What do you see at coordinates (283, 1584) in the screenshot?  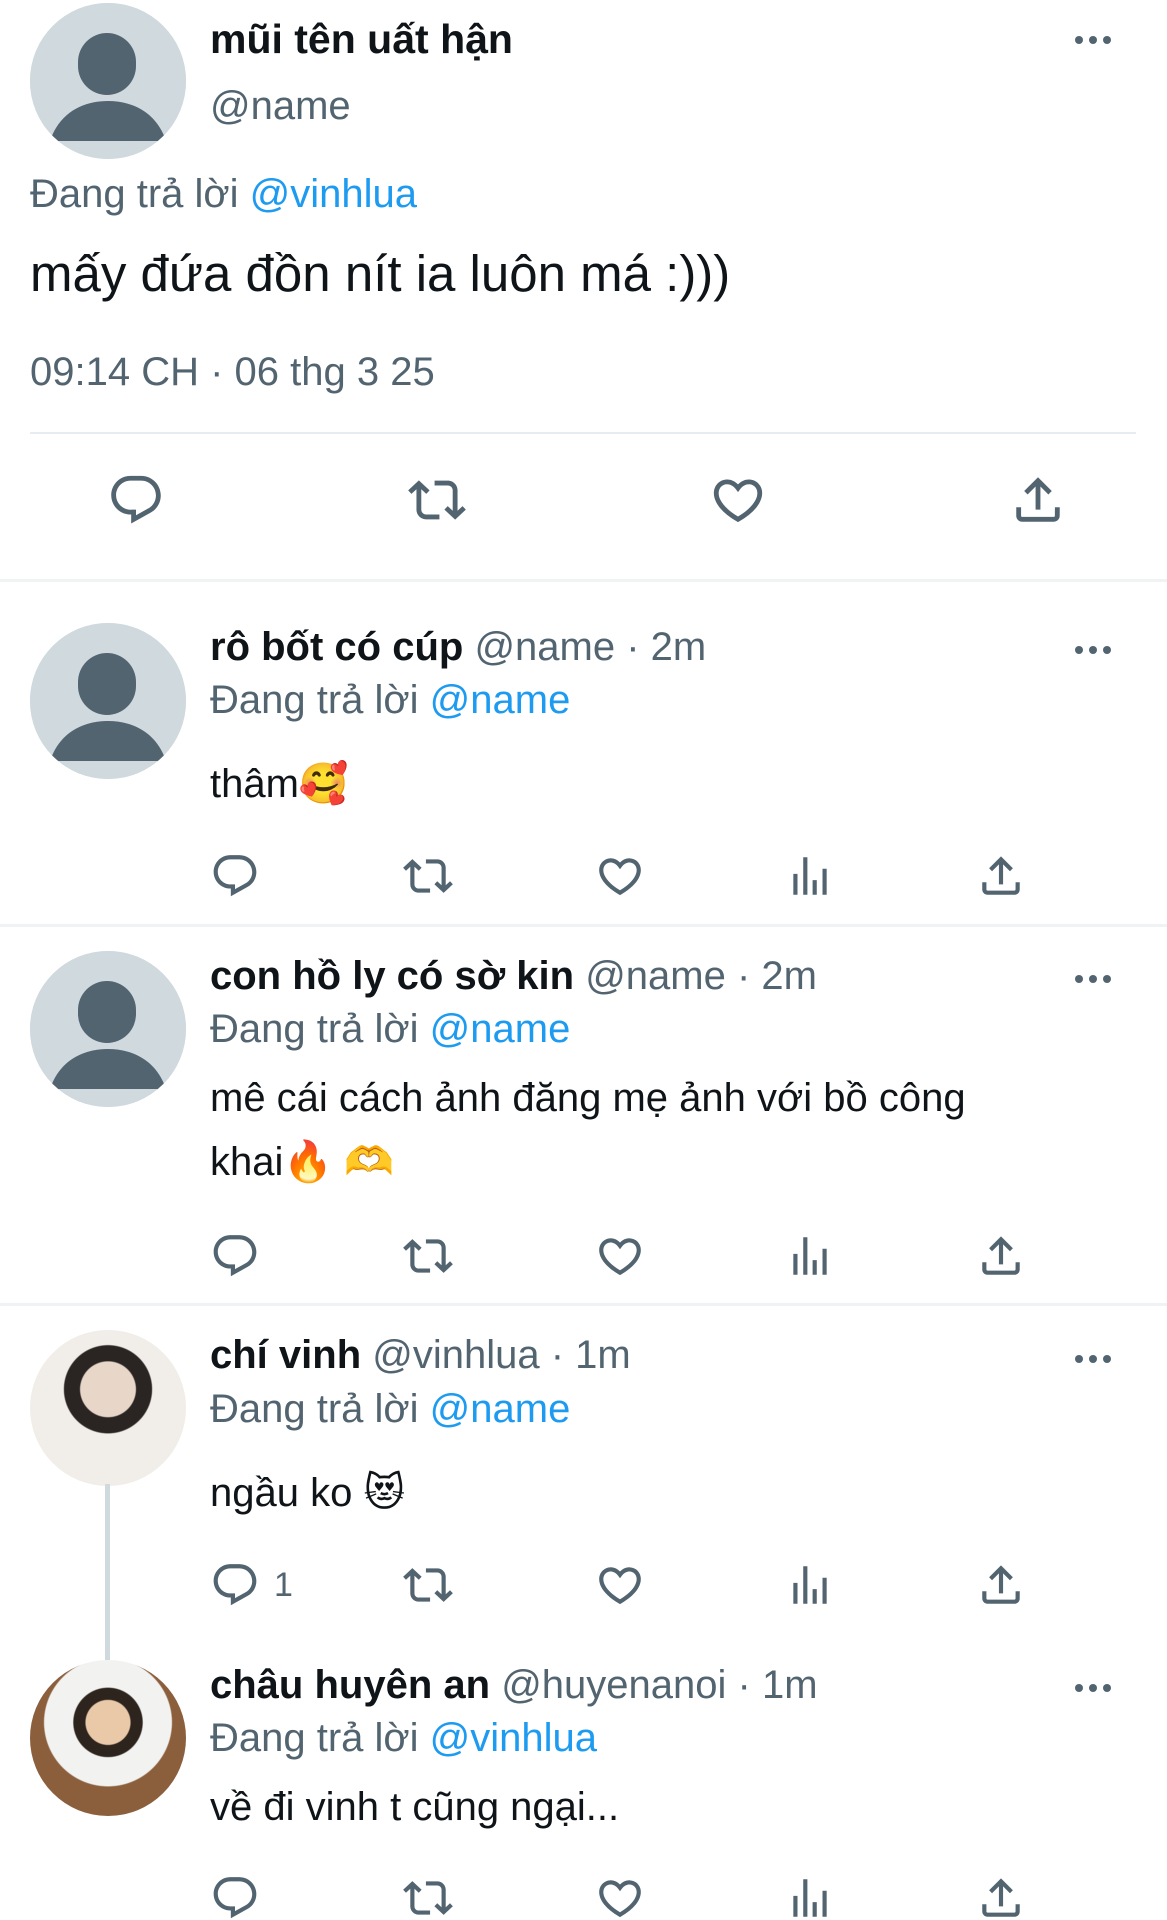 I see `reply-count: 1` at bounding box center [283, 1584].